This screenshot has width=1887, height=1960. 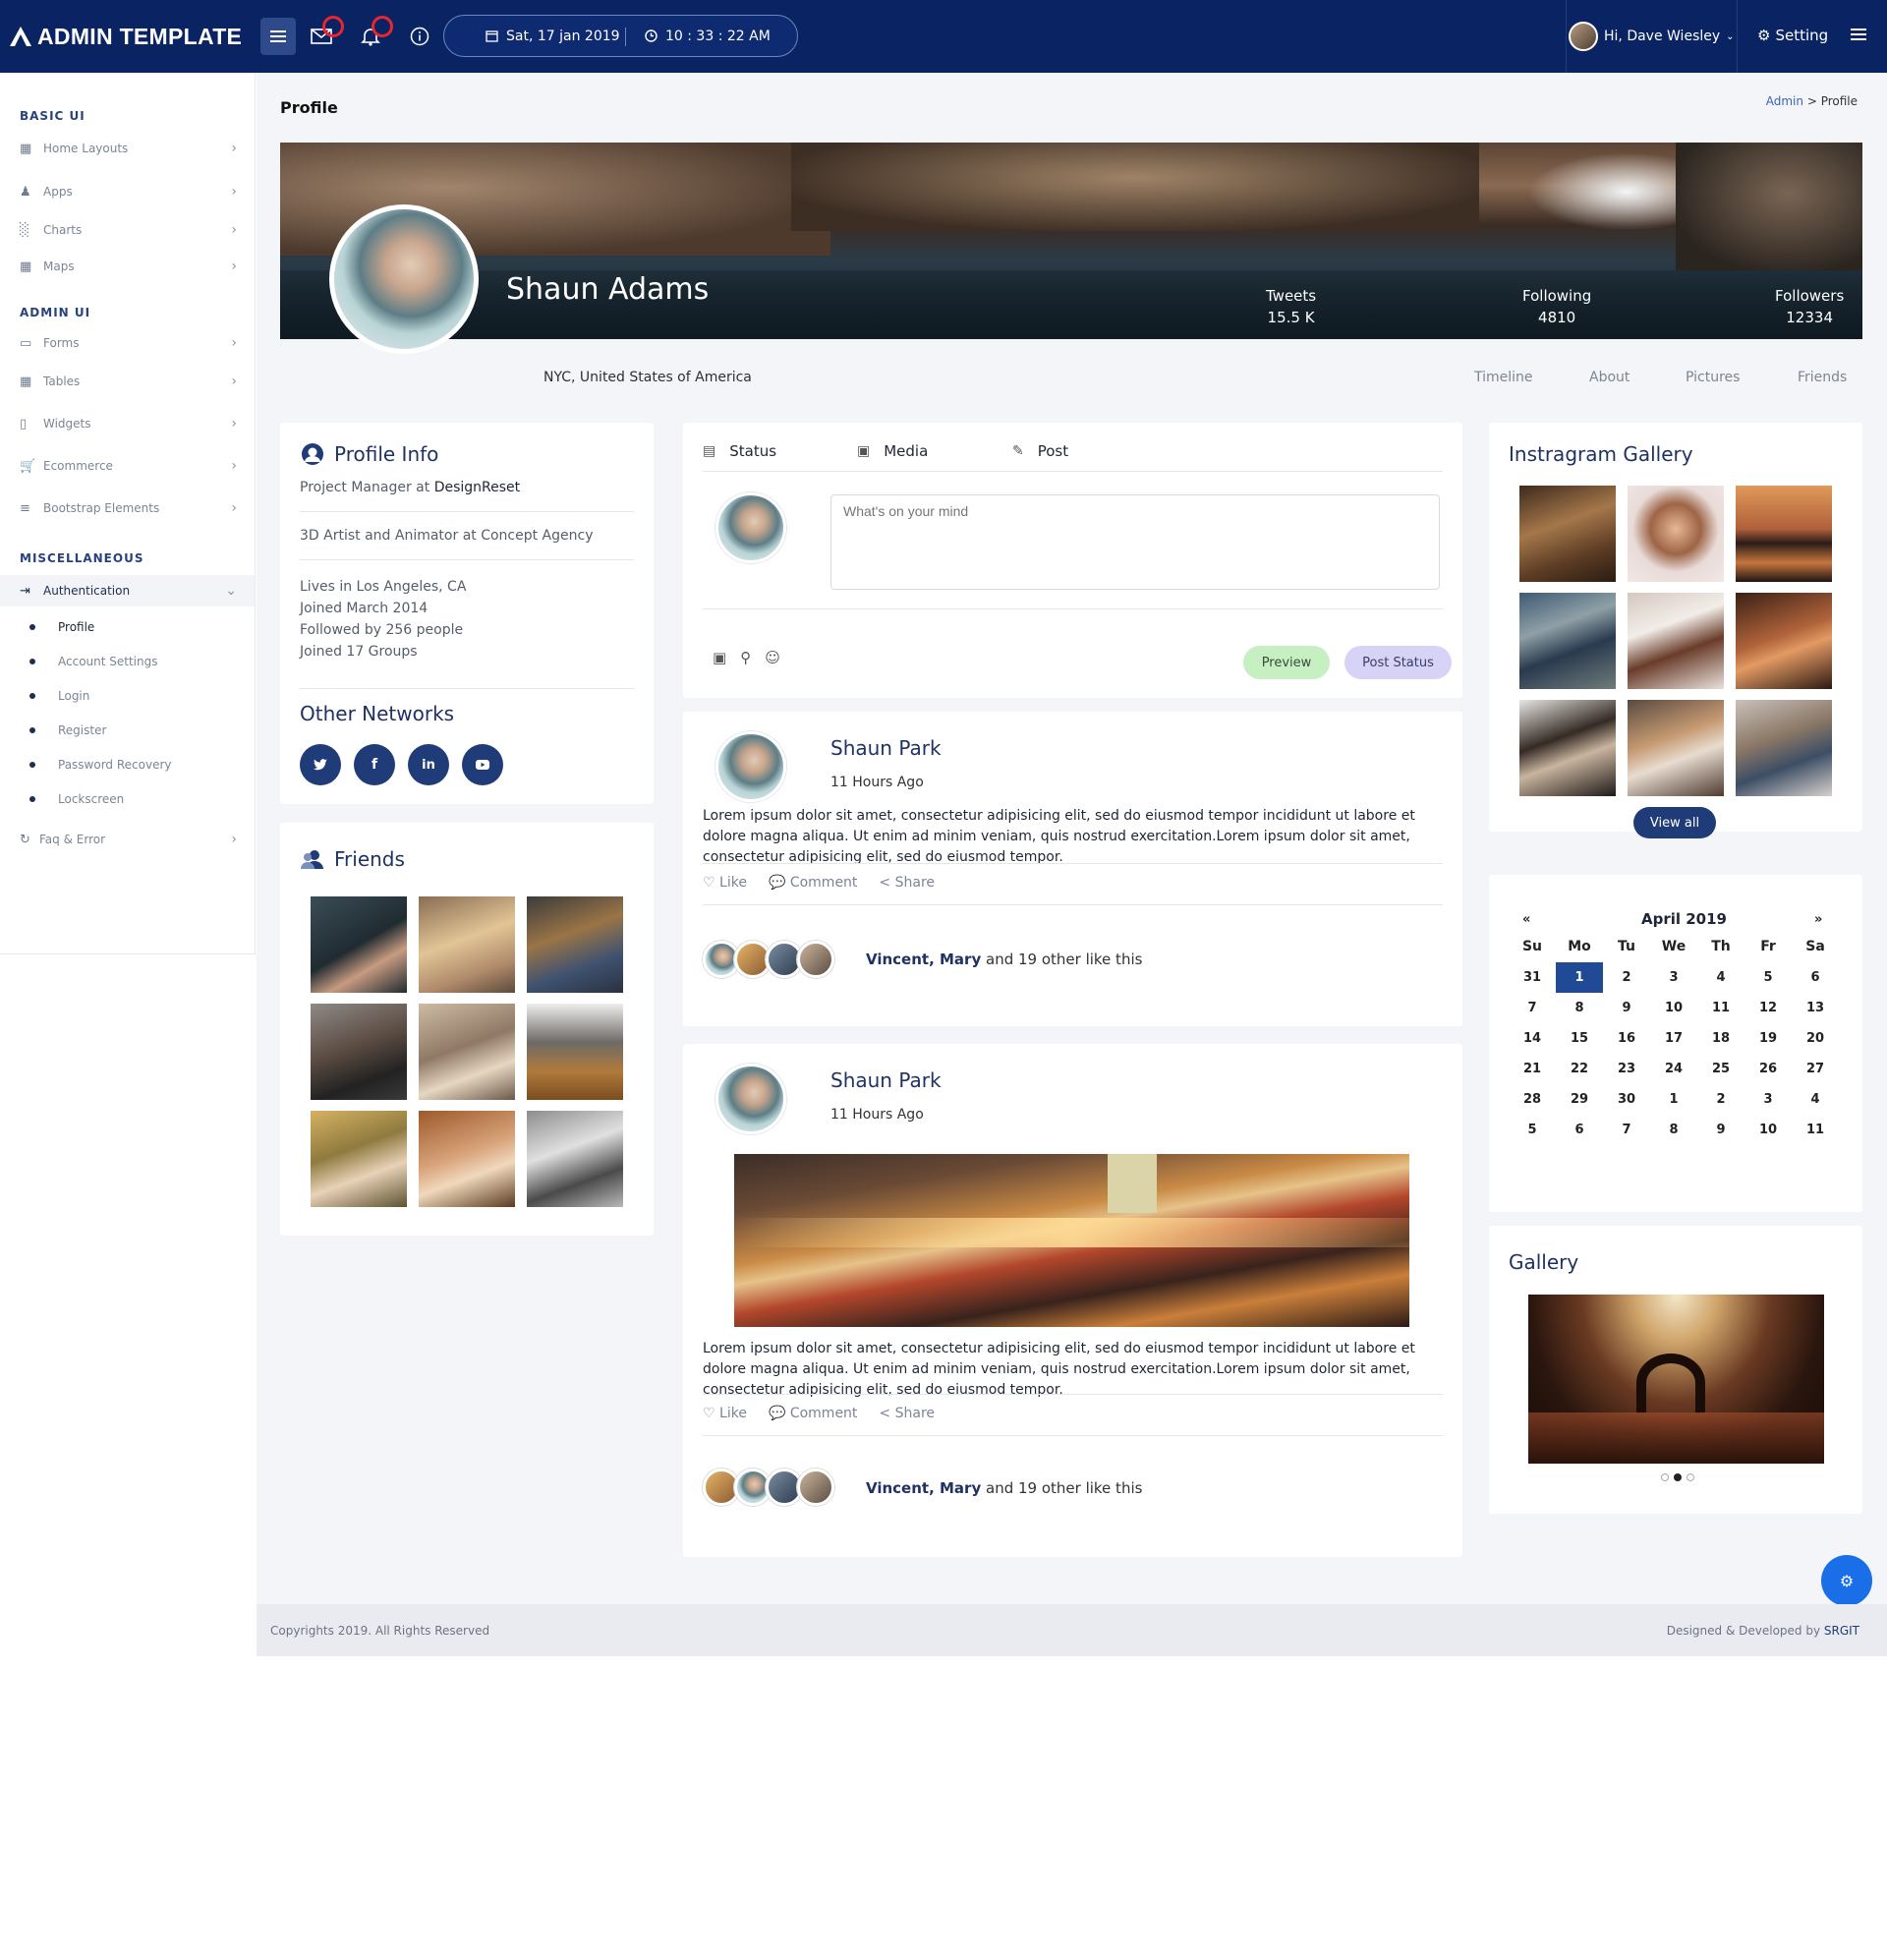 What do you see at coordinates (1398, 662) in the screenshot?
I see `post-status-button: Post Status` at bounding box center [1398, 662].